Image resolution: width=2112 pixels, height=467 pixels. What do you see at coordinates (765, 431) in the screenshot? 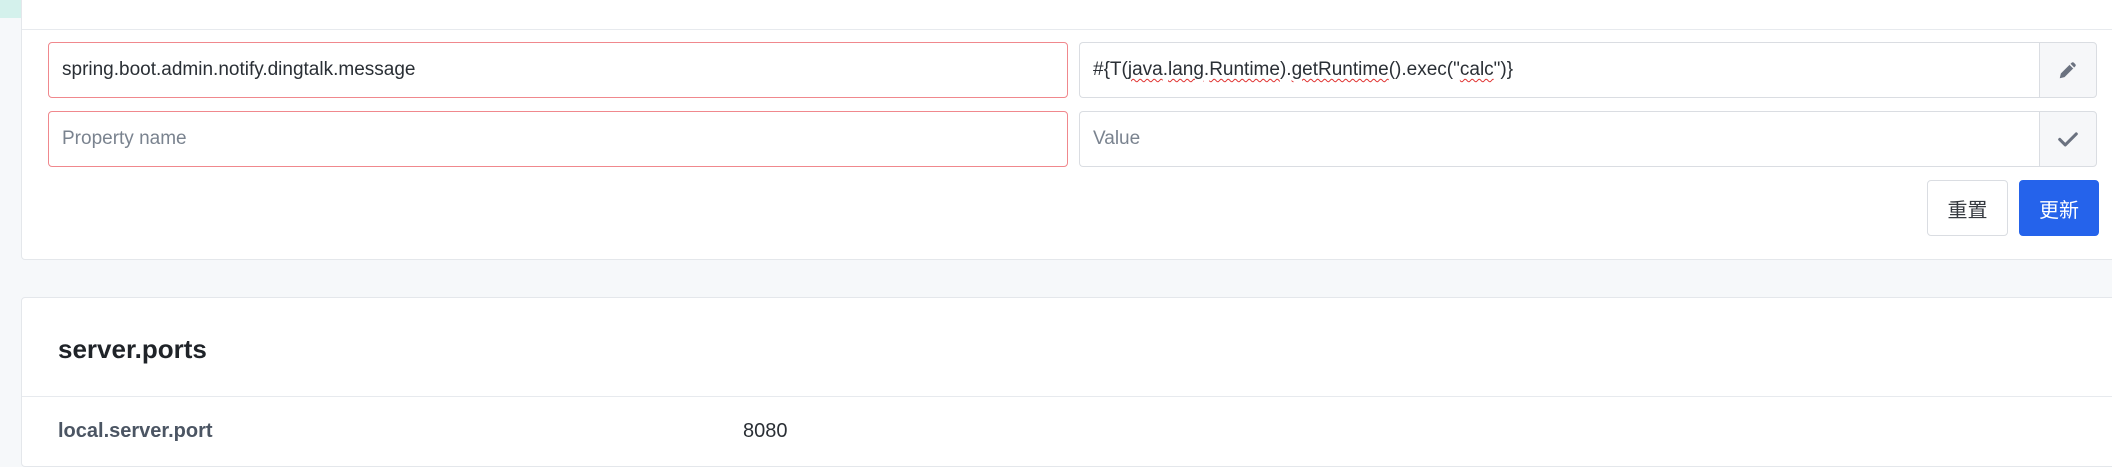
I see `property-value: 8080` at bounding box center [765, 431].